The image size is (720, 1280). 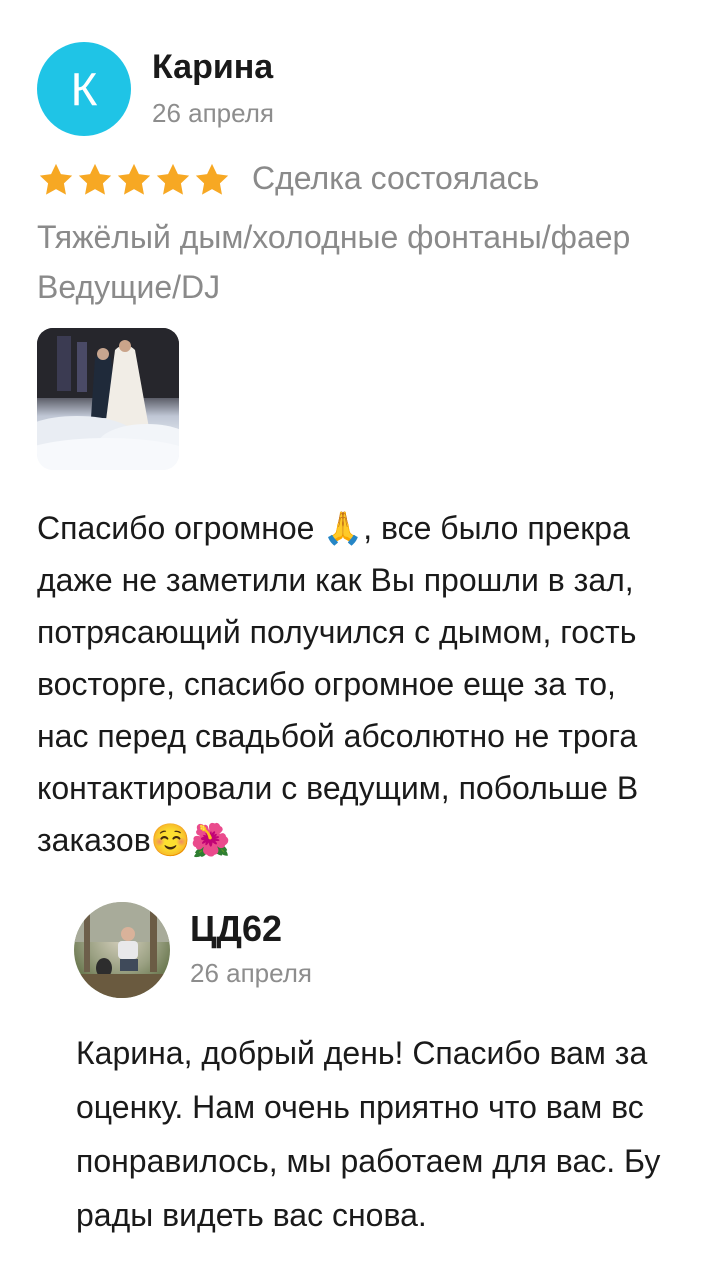 What do you see at coordinates (396, 178) in the screenshot?
I see `deal-status: Сделка состоялась` at bounding box center [396, 178].